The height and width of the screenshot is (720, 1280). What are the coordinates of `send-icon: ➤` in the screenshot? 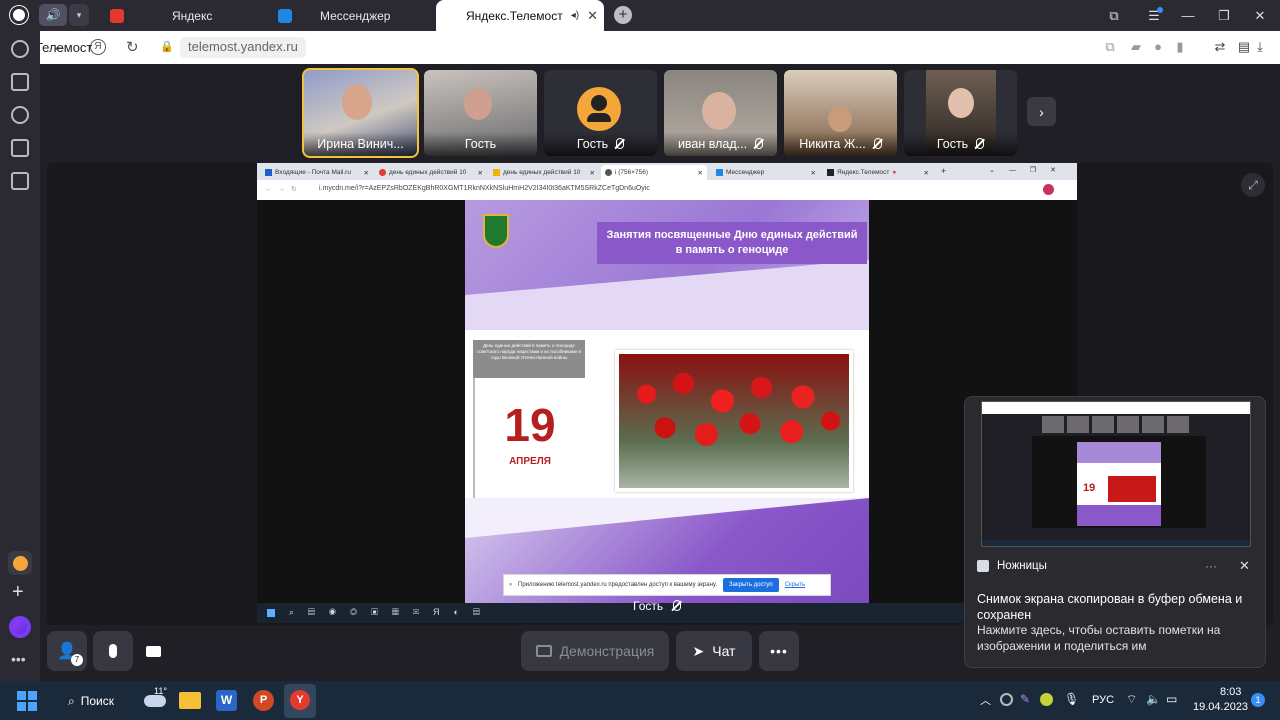 It's located at (698, 650).